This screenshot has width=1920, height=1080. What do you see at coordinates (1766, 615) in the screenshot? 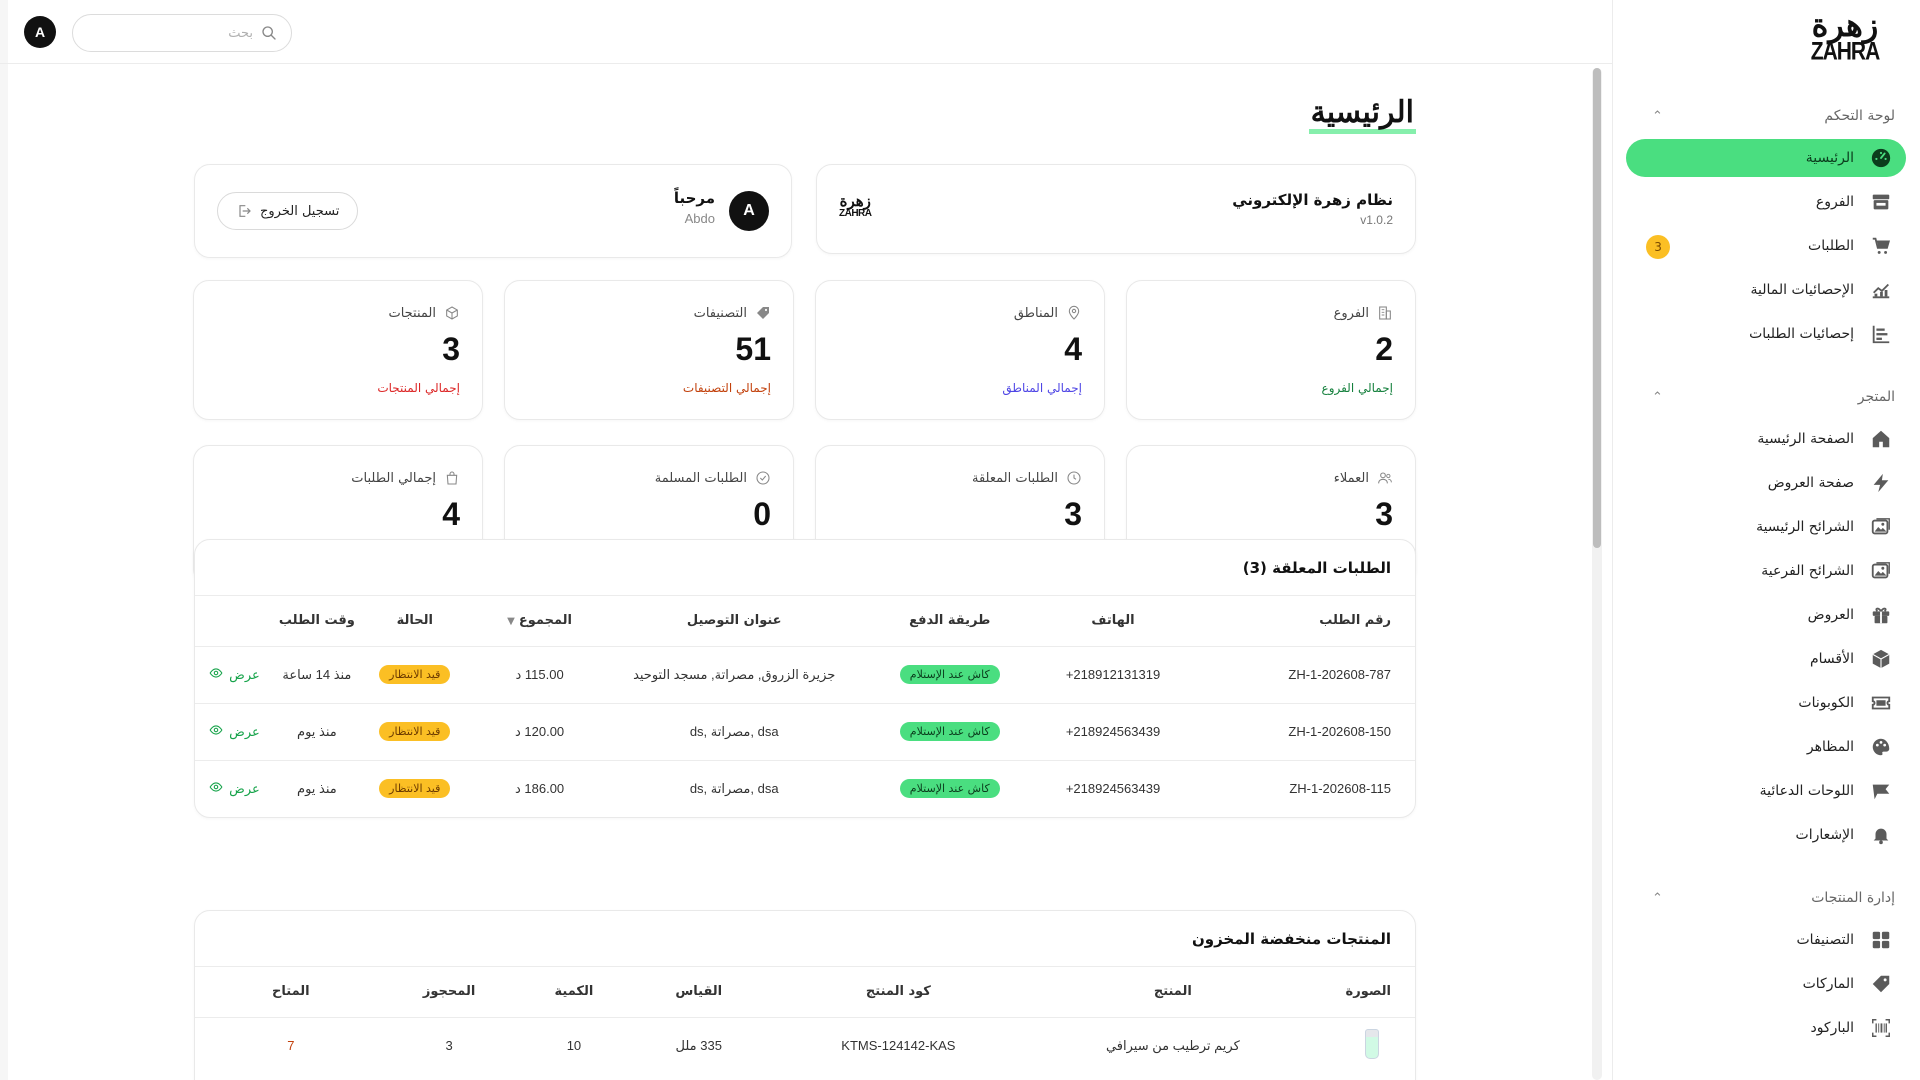
I see `sidebar-item: العروض` at bounding box center [1766, 615].